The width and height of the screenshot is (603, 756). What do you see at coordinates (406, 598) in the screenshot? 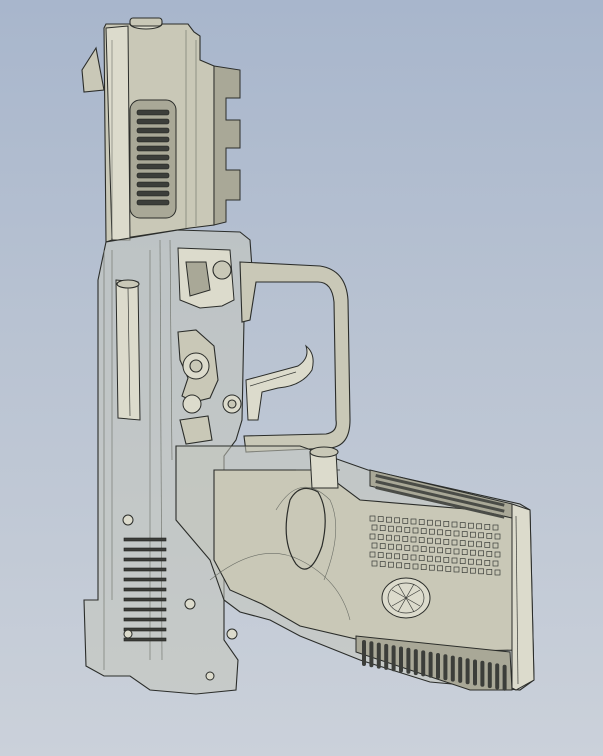
I see `logo-emblem` at bounding box center [406, 598].